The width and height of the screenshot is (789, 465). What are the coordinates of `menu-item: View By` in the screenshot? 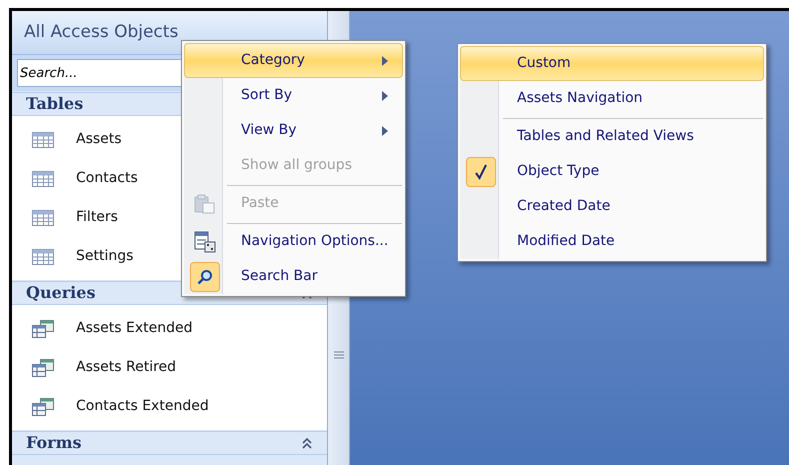 It's located at (294, 130).